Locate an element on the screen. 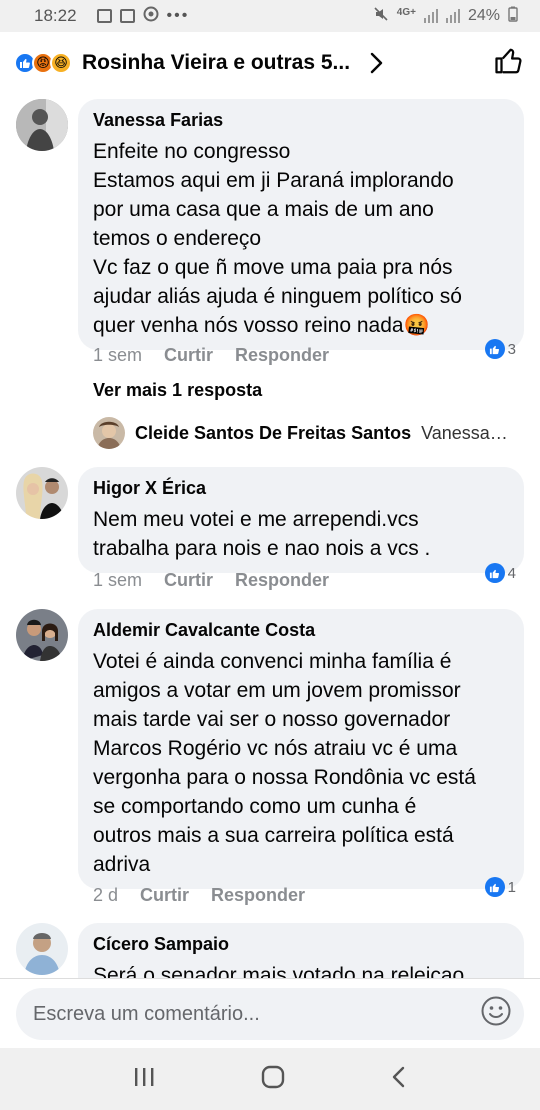 The image size is (540, 1110). comment-line: Marcos Rogério vc nós atraiu vc é uma is located at coordinates (275, 748).